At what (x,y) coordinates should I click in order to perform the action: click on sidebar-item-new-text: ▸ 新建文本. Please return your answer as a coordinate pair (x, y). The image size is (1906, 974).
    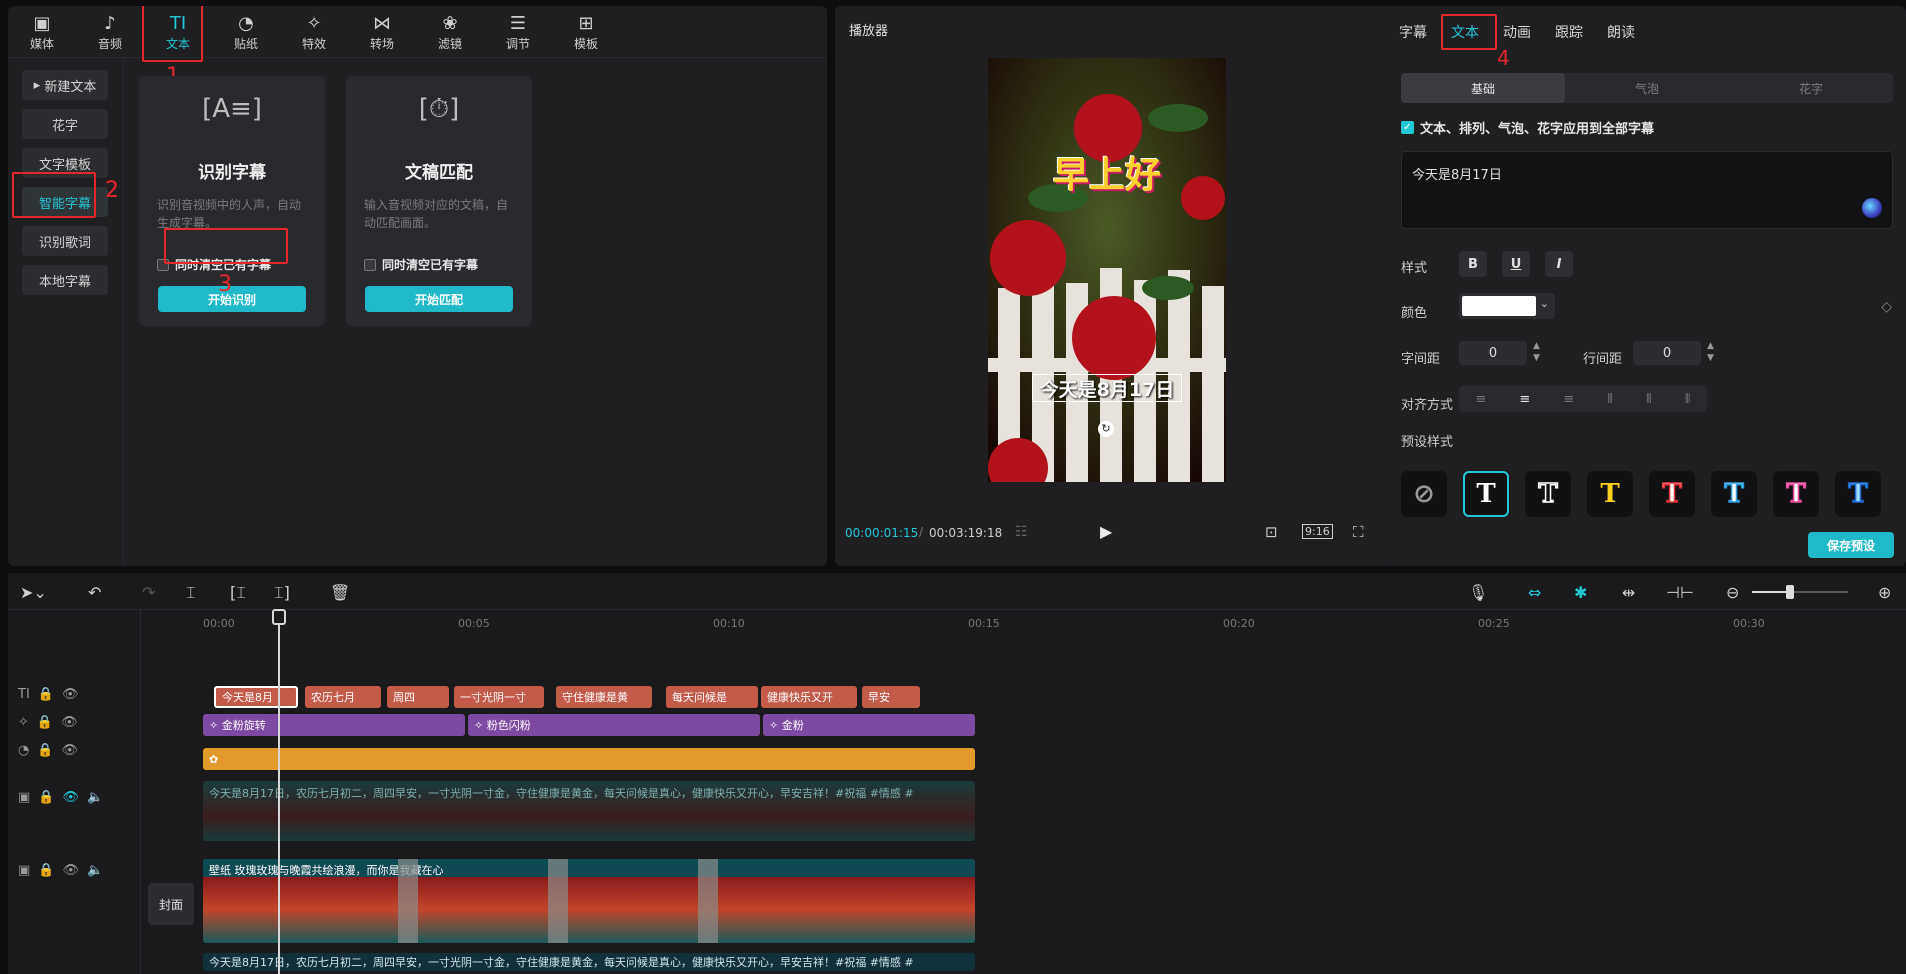
    Looking at the image, I should click on (65, 85).